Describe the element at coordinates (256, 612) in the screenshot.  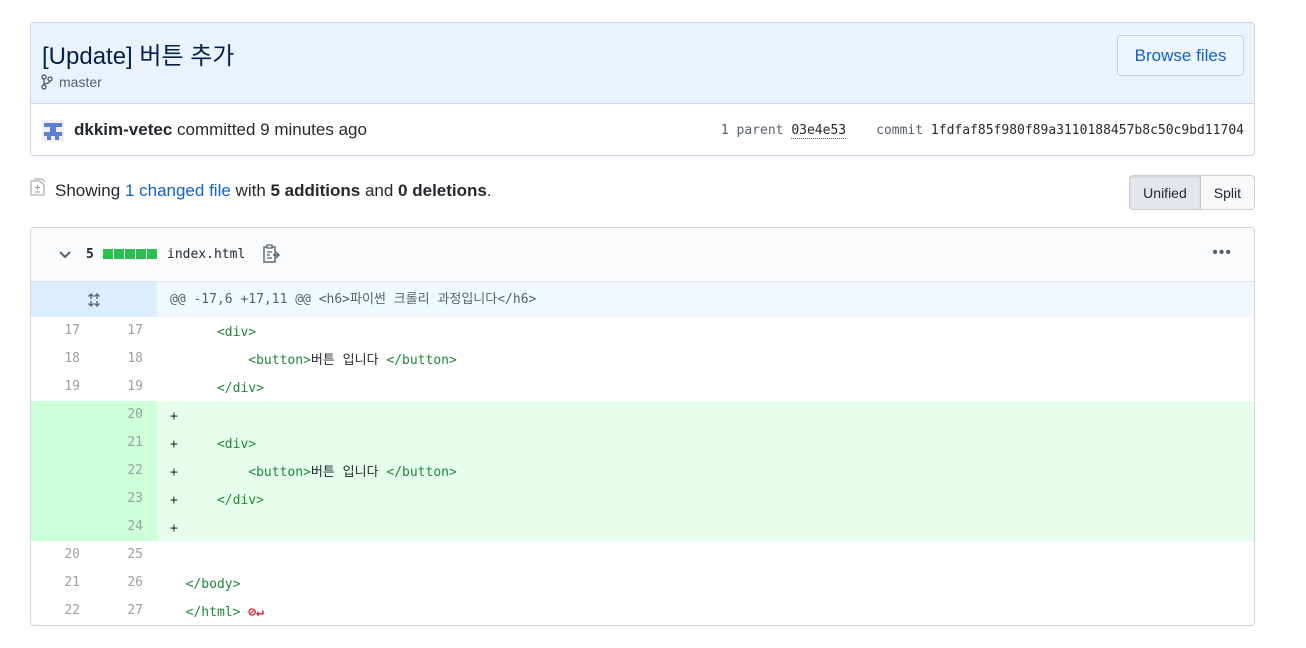
I see `no-newline-icon: ⊘↵` at that location.